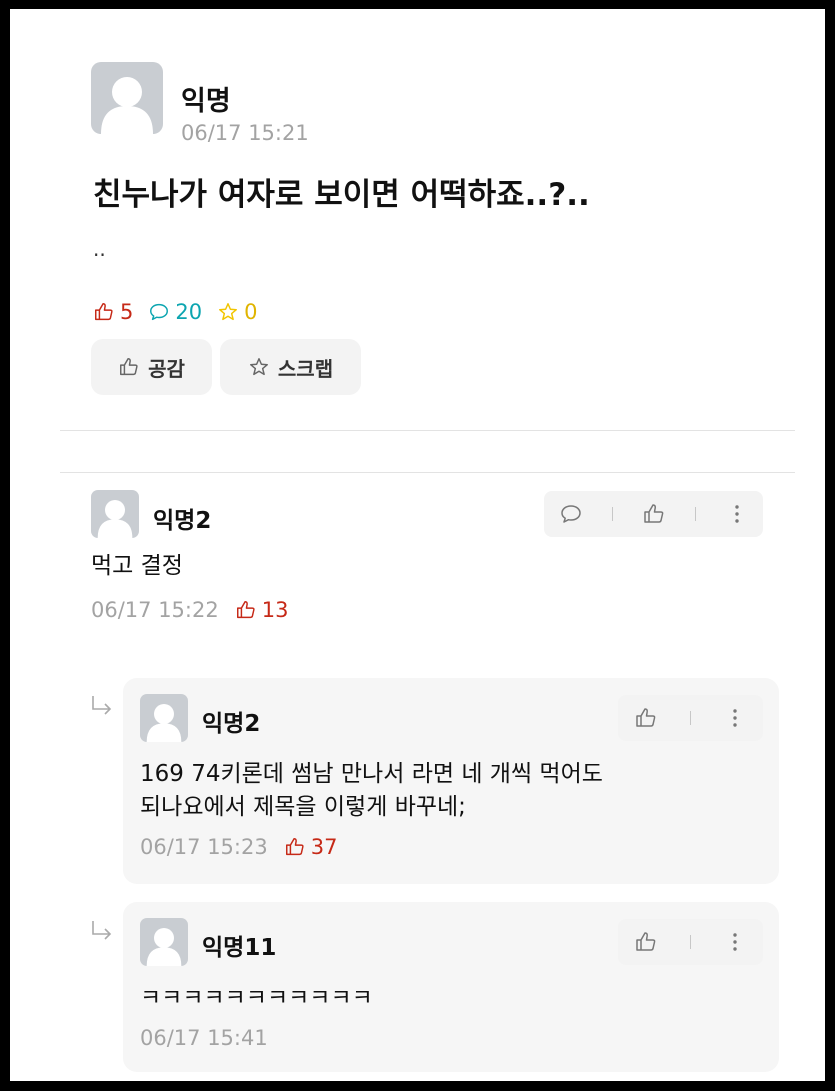 This screenshot has width=835, height=1091. Describe the element at coordinates (245, 133) in the screenshot. I see `post-timestamp: 06/17 15:21` at that location.